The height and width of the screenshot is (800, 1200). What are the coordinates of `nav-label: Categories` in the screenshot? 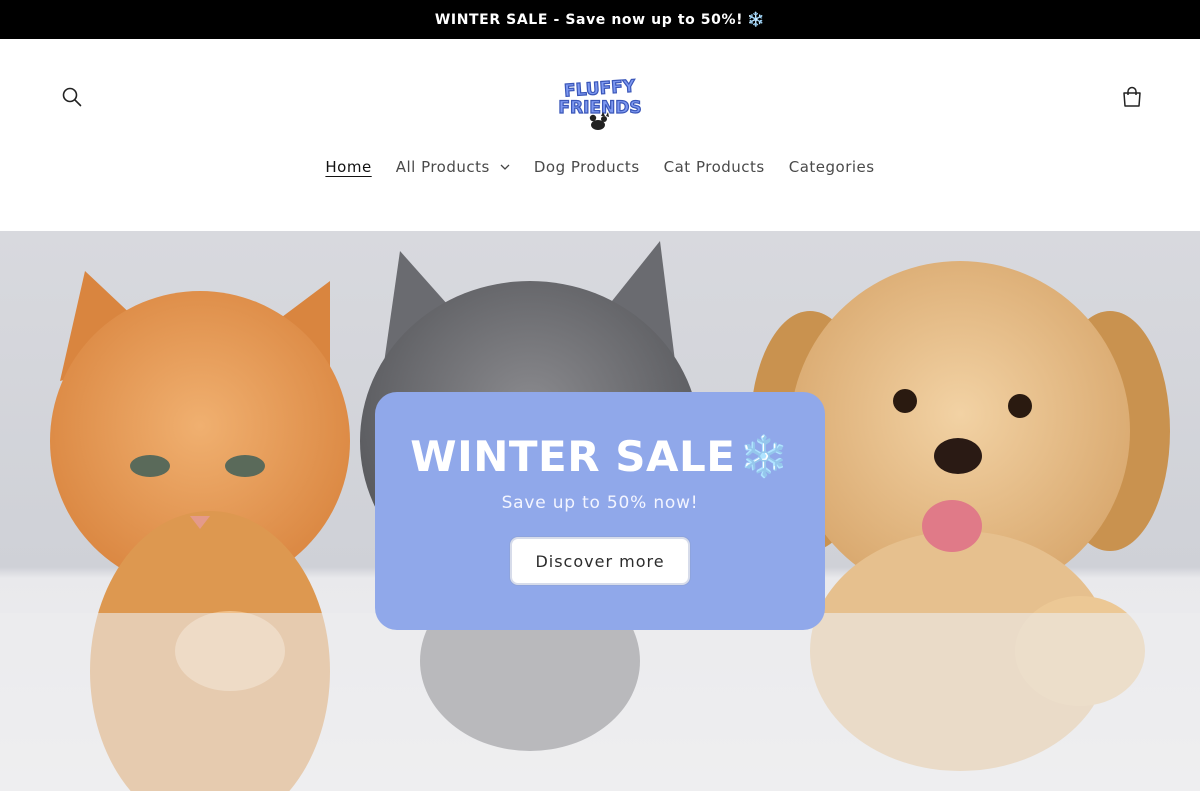 It's located at (831, 167).